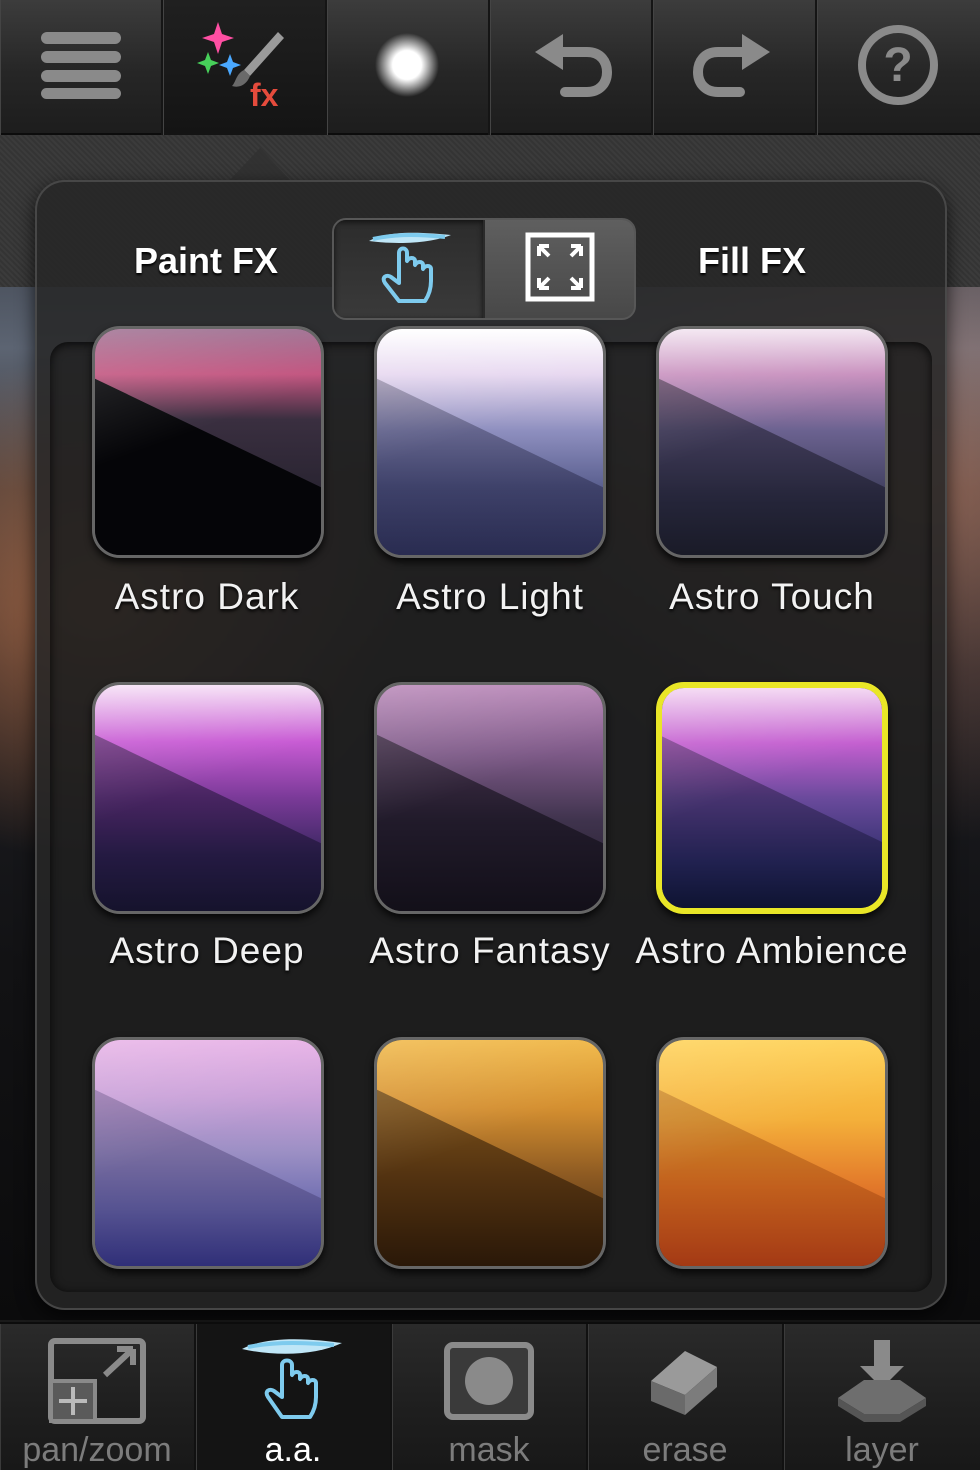  I want to click on erase-button: erase, so click(686, 1397).